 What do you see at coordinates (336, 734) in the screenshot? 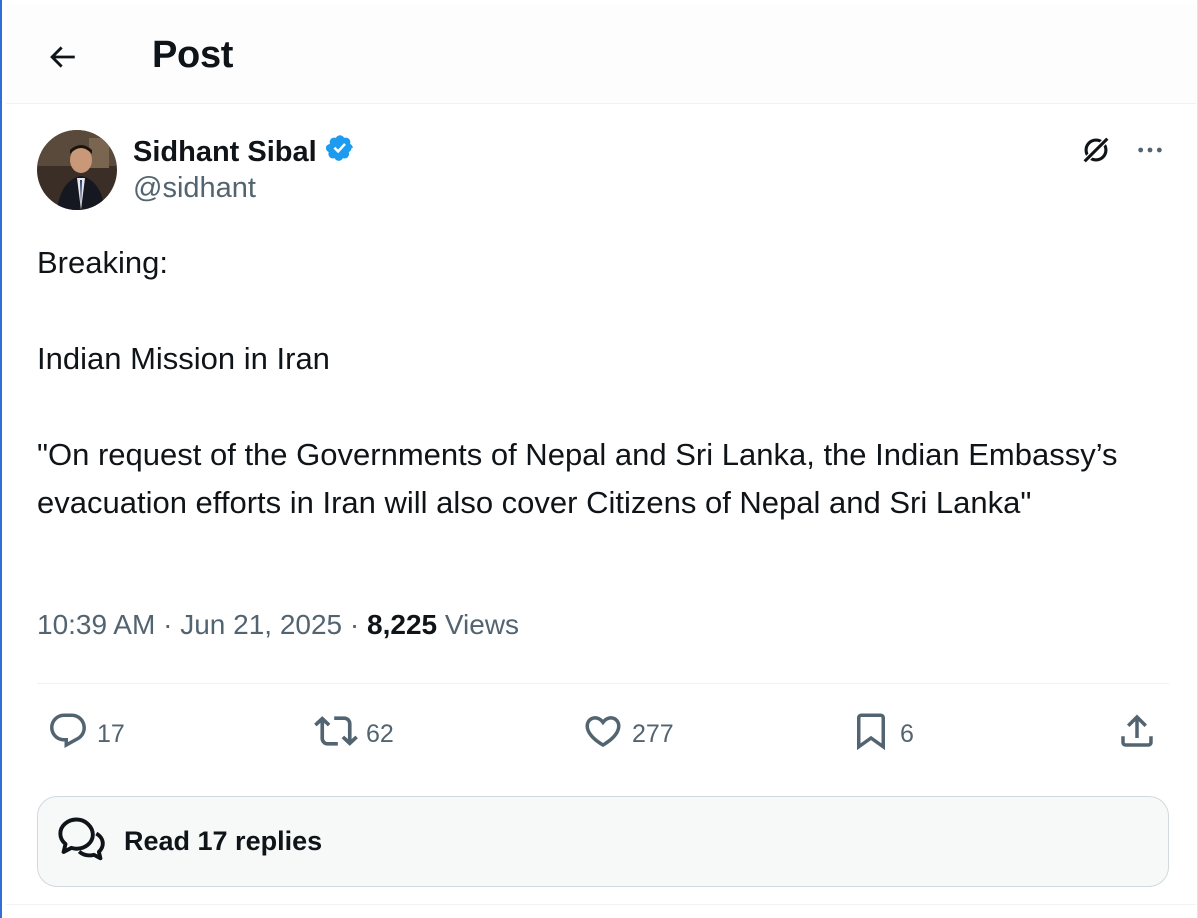
I see `repost-icon` at bounding box center [336, 734].